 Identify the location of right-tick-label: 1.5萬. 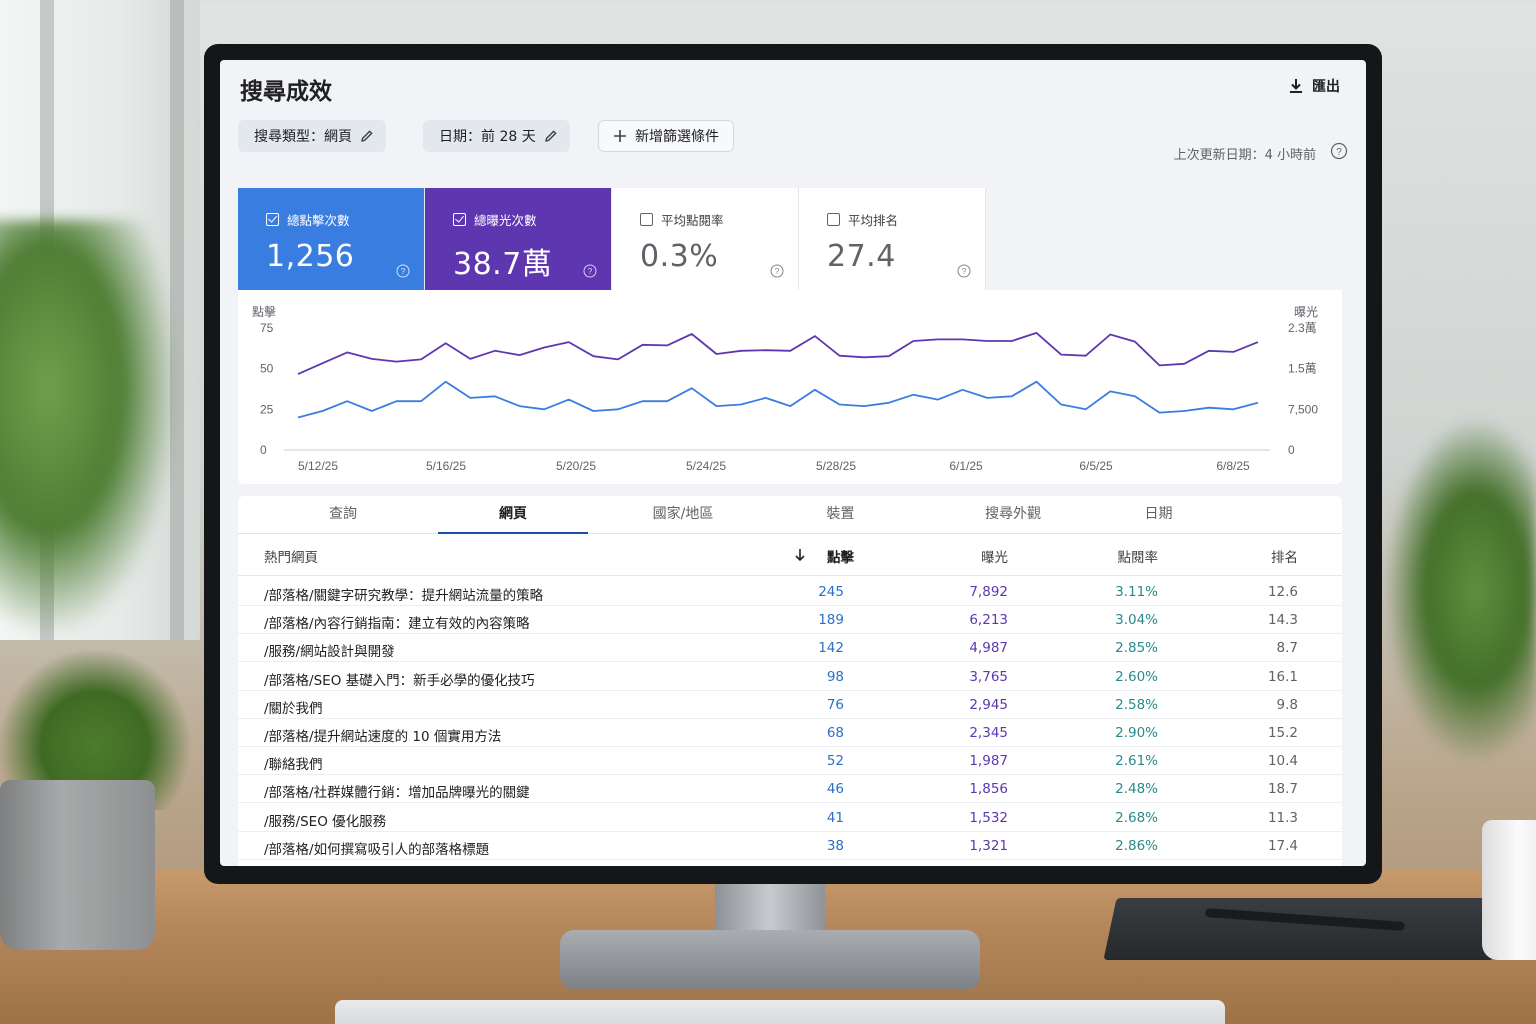
(1302, 369).